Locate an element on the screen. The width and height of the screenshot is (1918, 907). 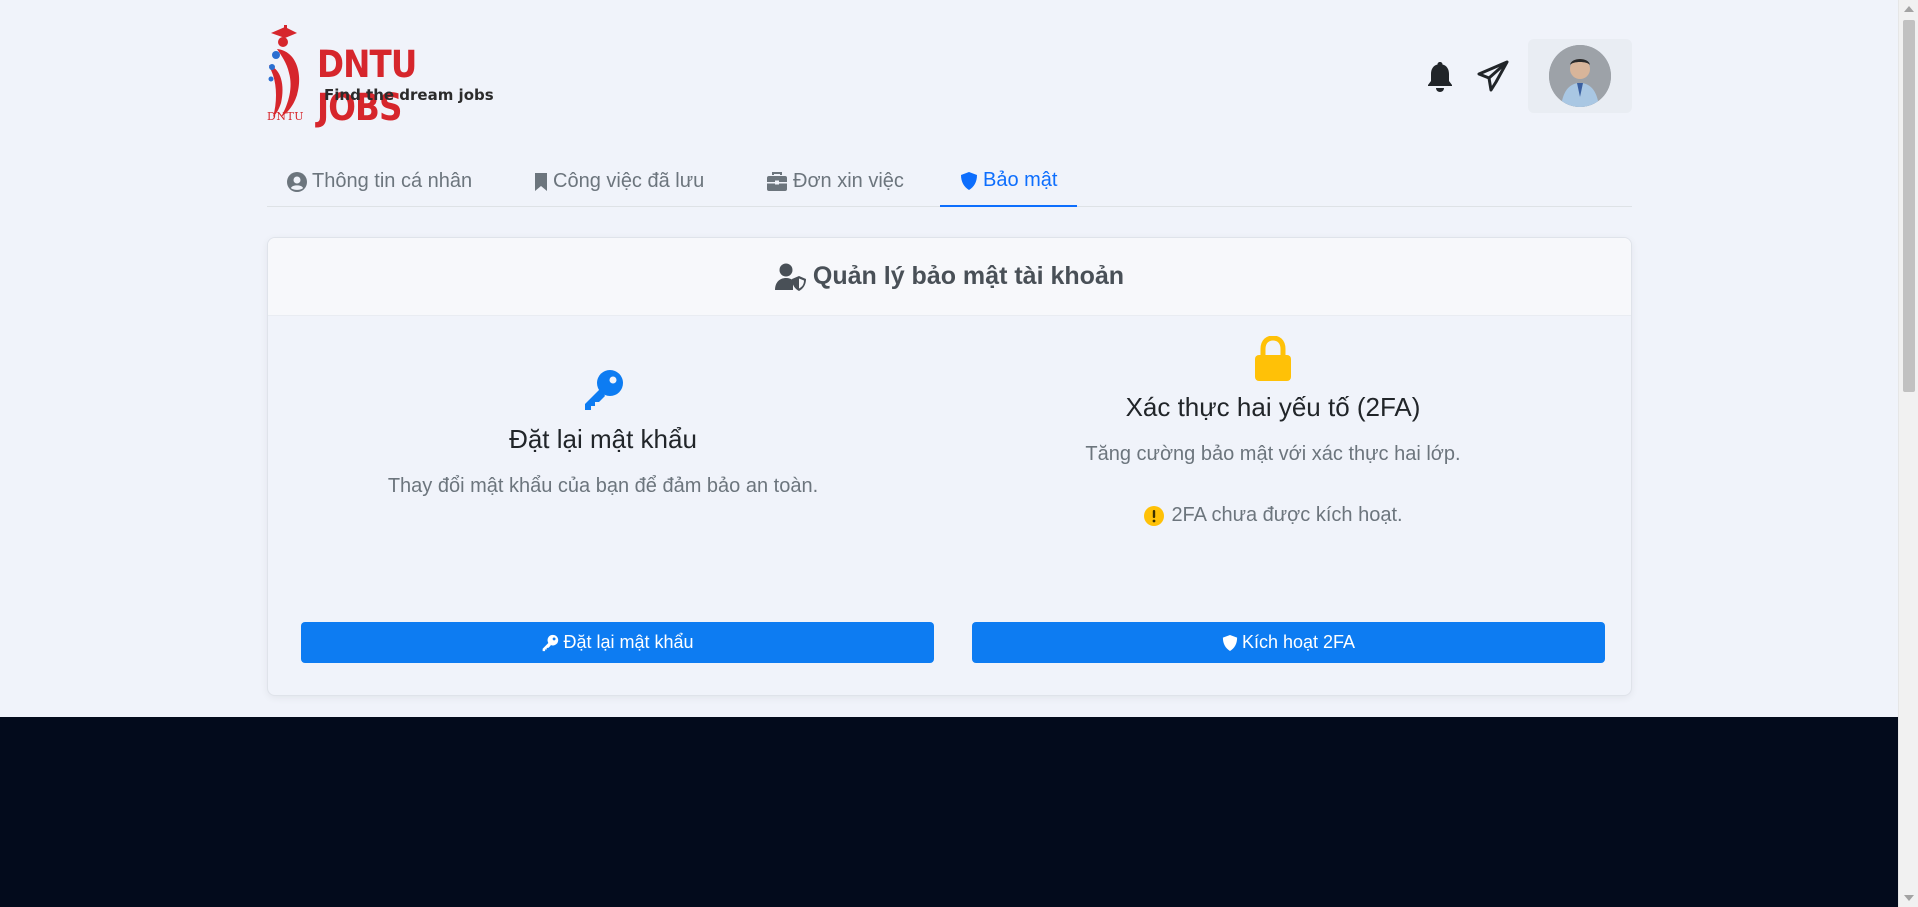
avatar is located at coordinates (1580, 76).